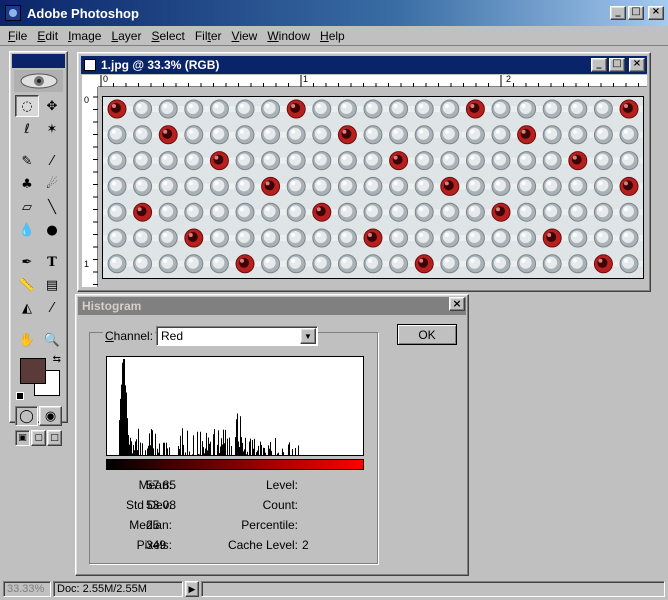 This screenshot has width=668, height=600. Describe the element at coordinates (618, 13) in the screenshot. I see `minimize-button: _` at that location.